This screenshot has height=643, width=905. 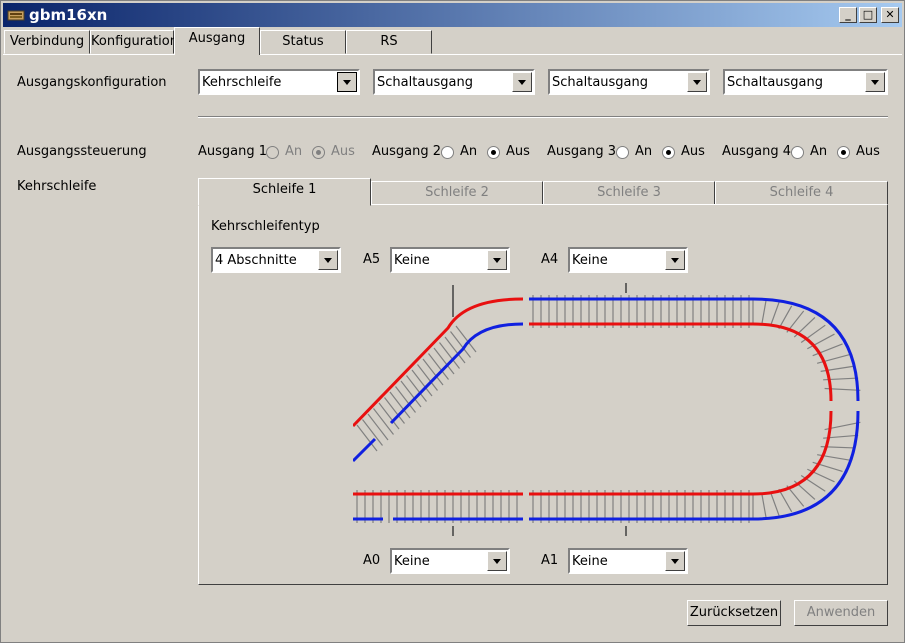 I want to click on output-2-on-label: An, so click(x=469, y=151).